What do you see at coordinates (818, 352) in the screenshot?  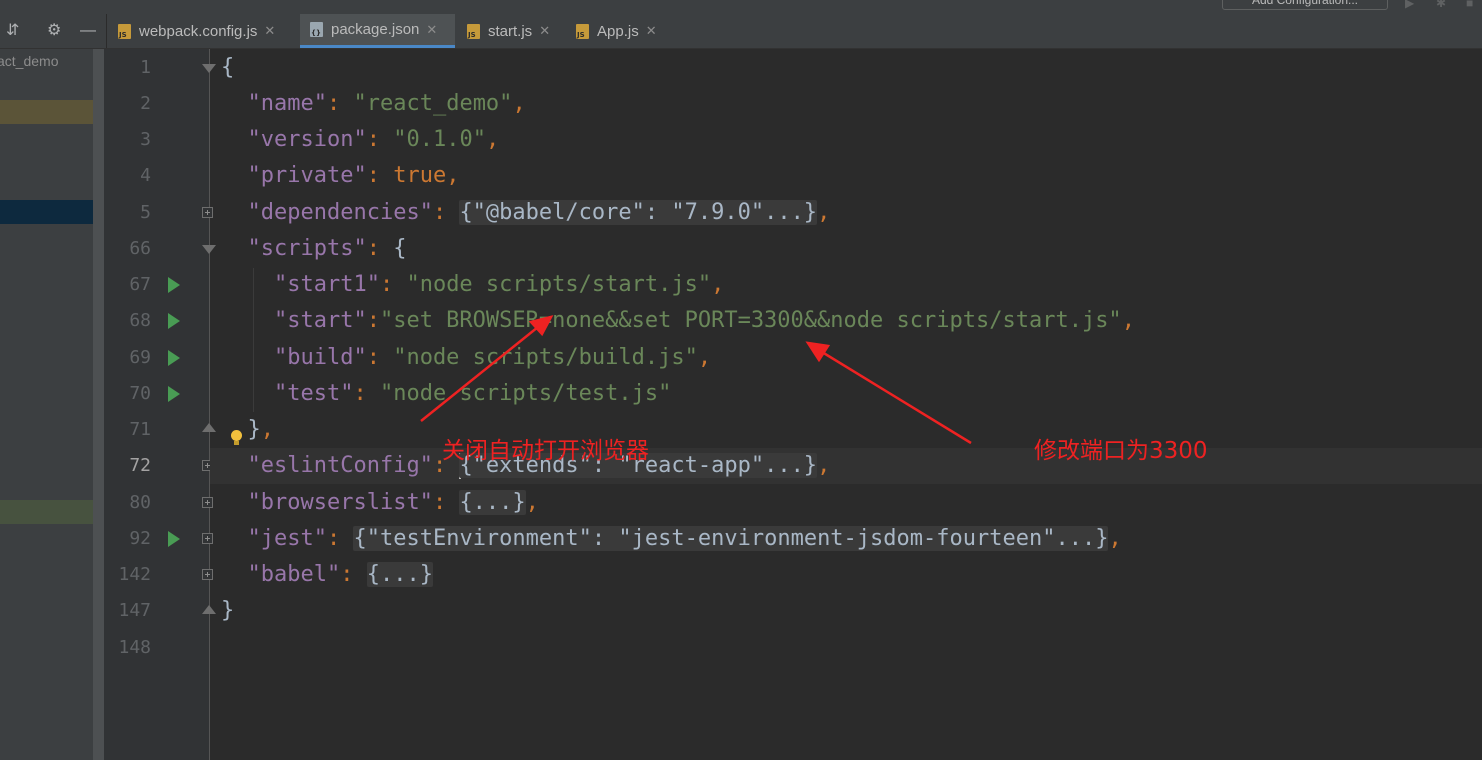 I see `arrow-right-head` at bounding box center [818, 352].